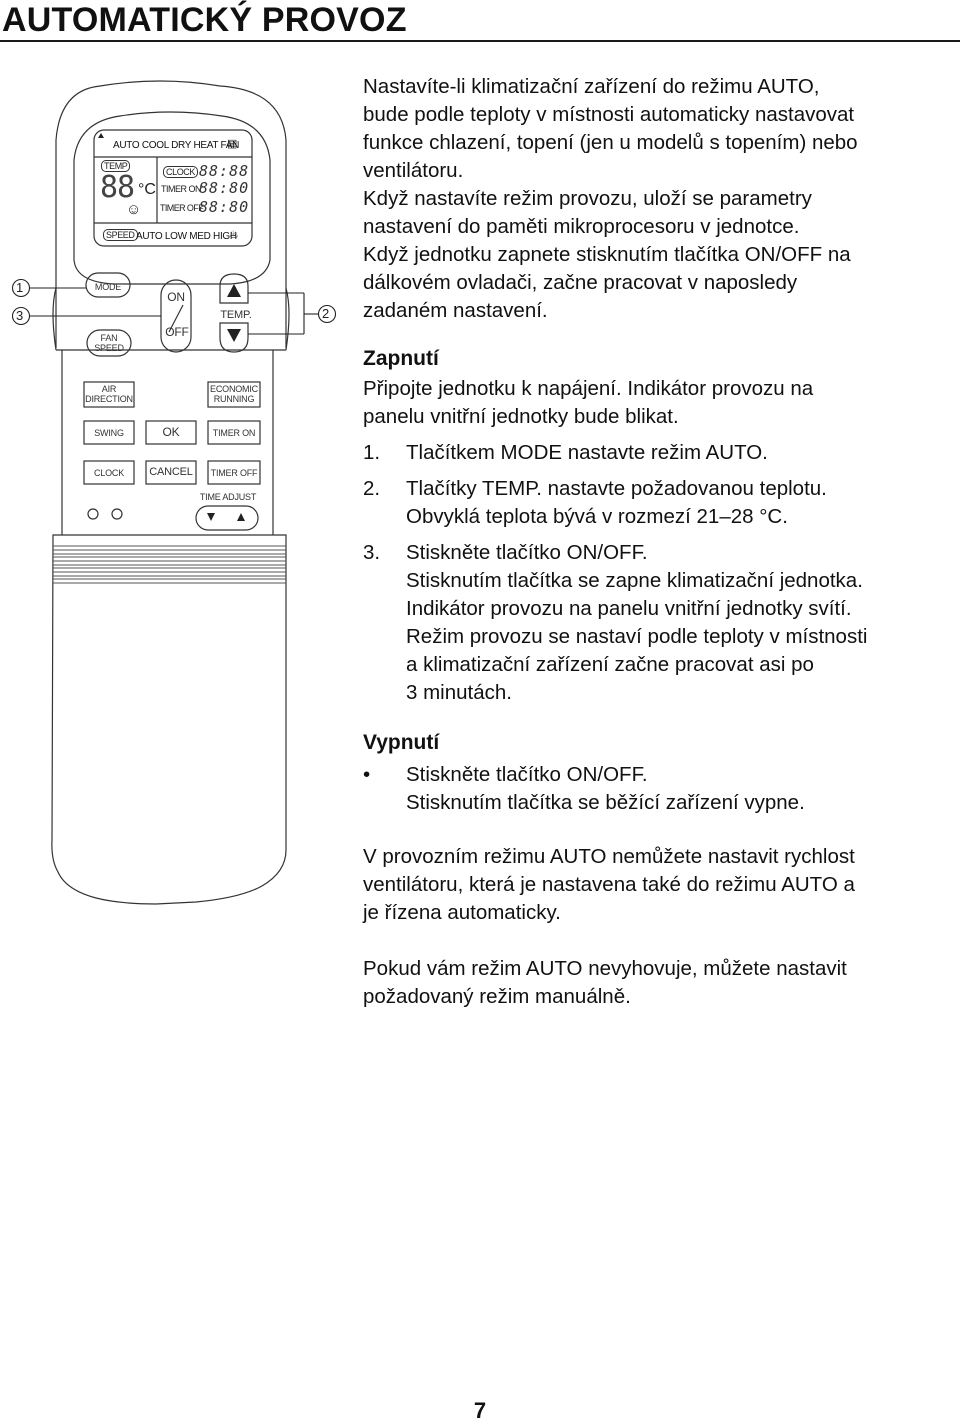  What do you see at coordinates (176, 297) in the screenshot?
I see `on-button: ON` at bounding box center [176, 297].